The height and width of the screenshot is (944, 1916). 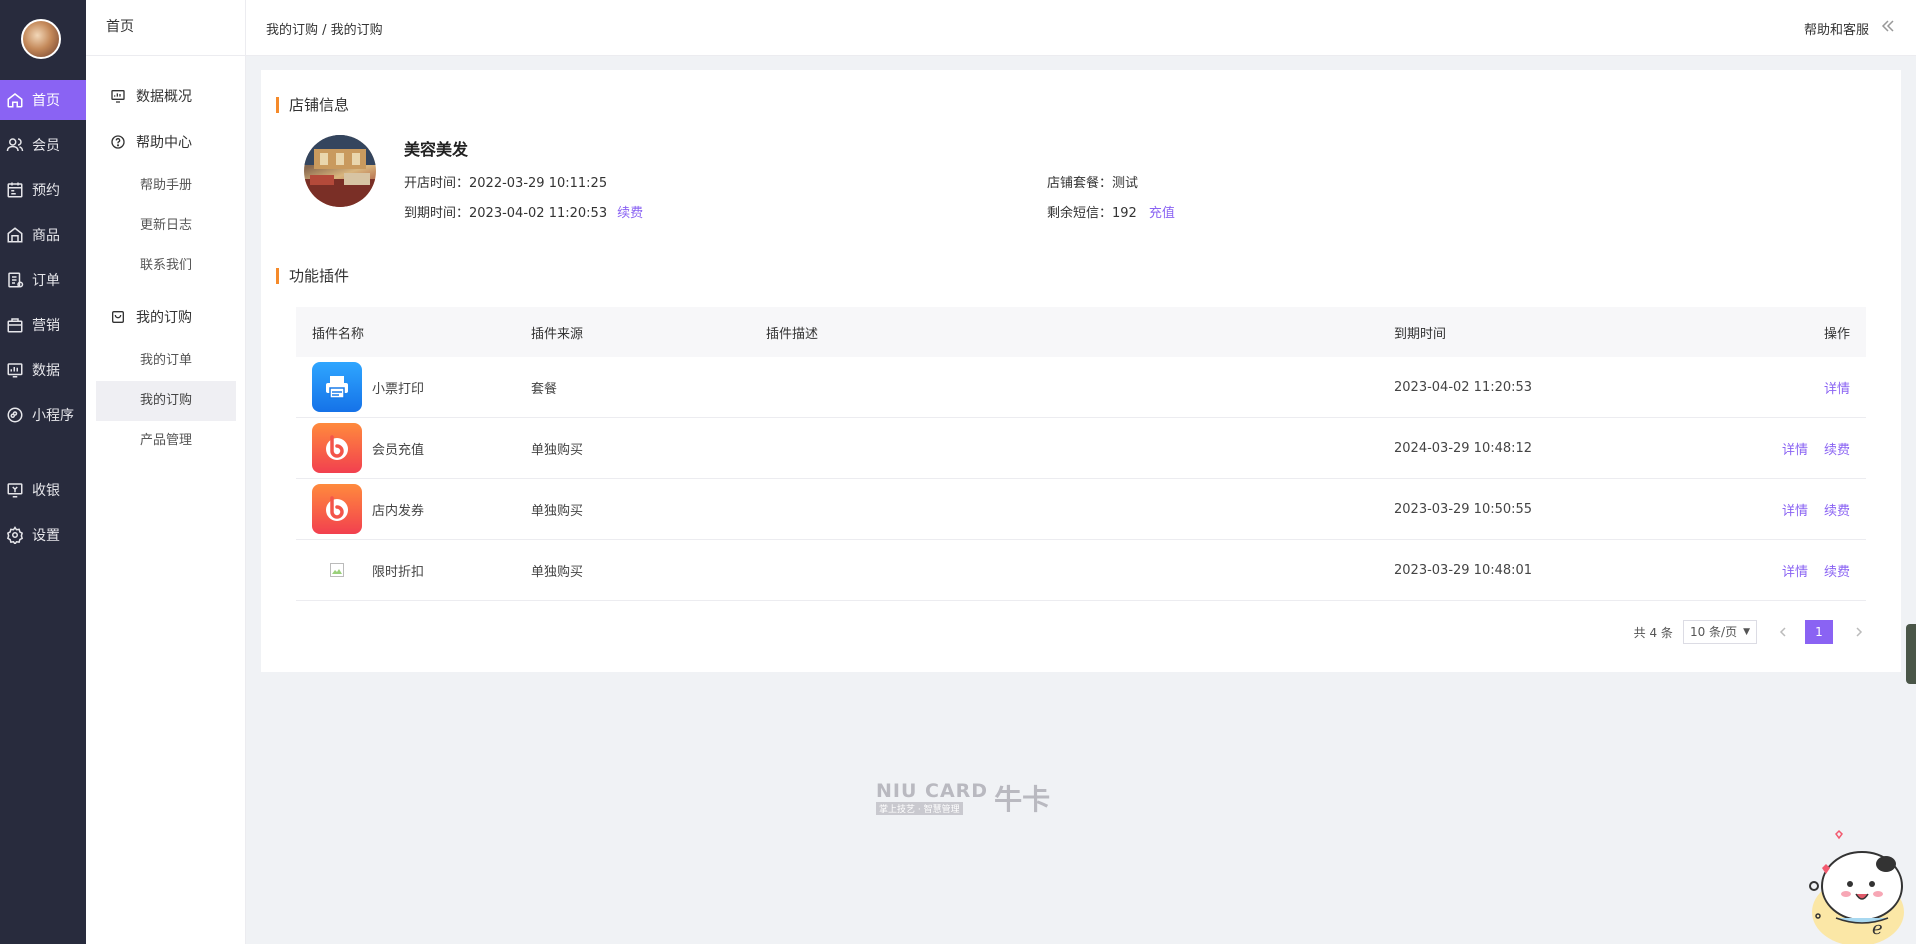 What do you see at coordinates (46, 191) in the screenshot?
I see `nav-booking-label: 预约` at bounding box center [46, 191].